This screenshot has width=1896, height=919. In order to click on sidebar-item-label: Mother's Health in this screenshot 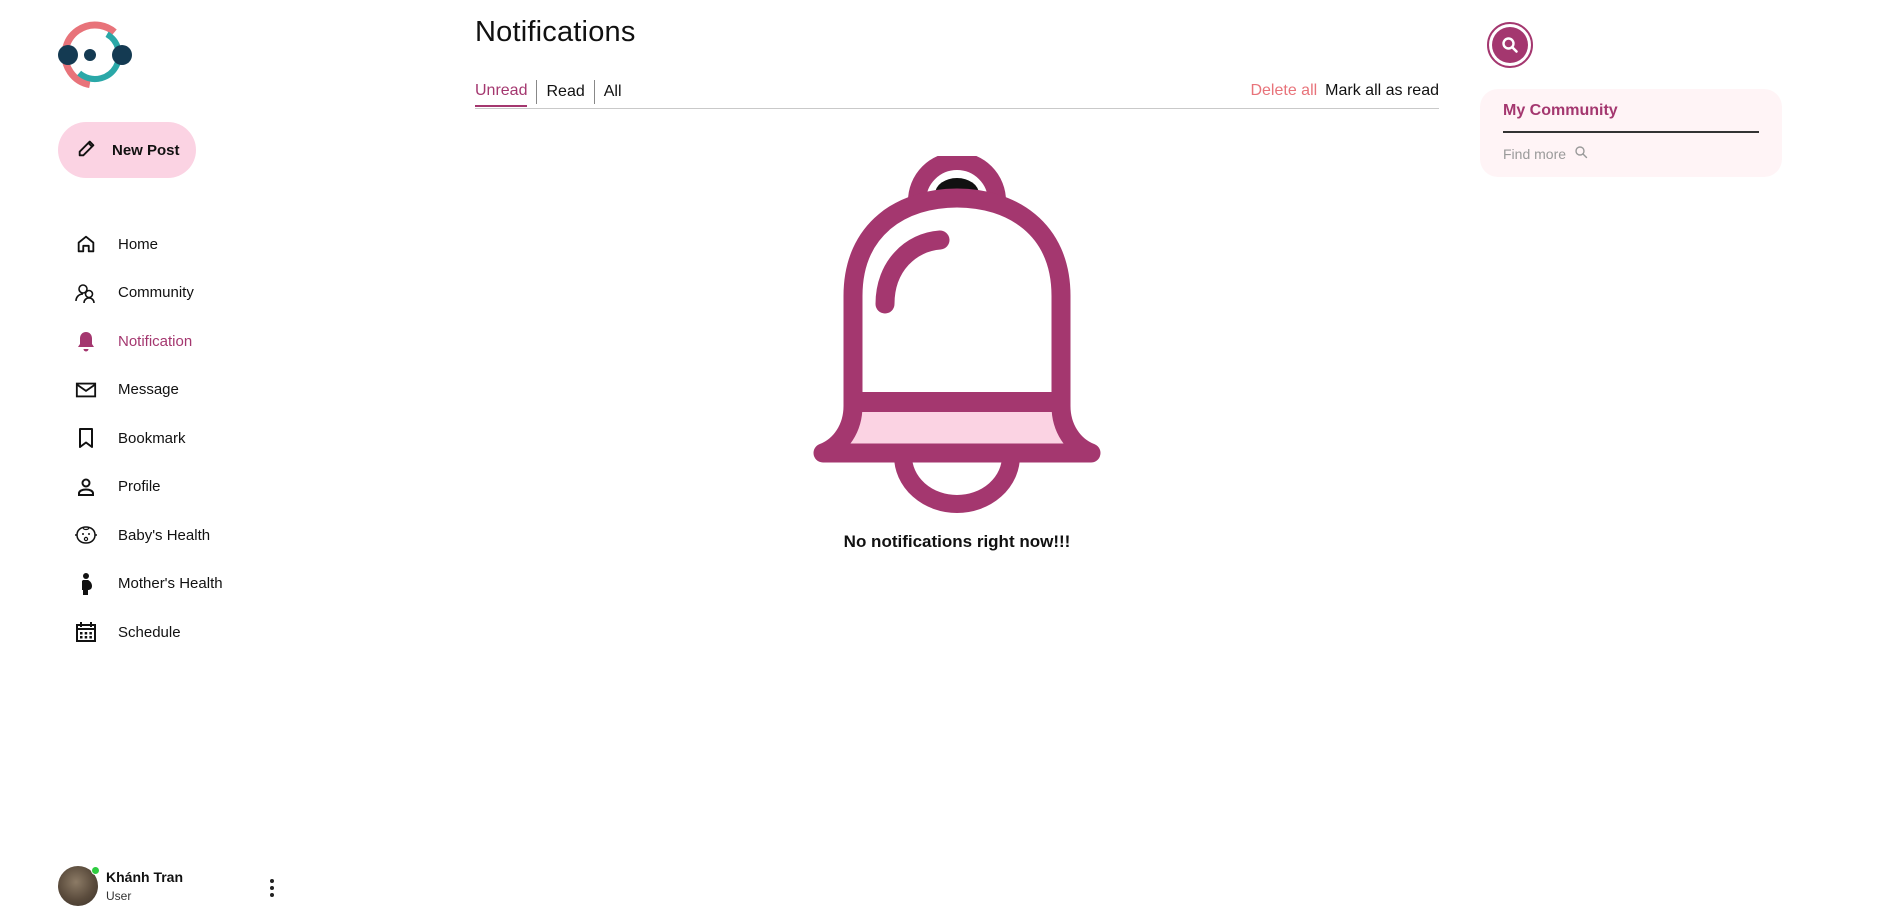, I will do `click(170, 584)`.